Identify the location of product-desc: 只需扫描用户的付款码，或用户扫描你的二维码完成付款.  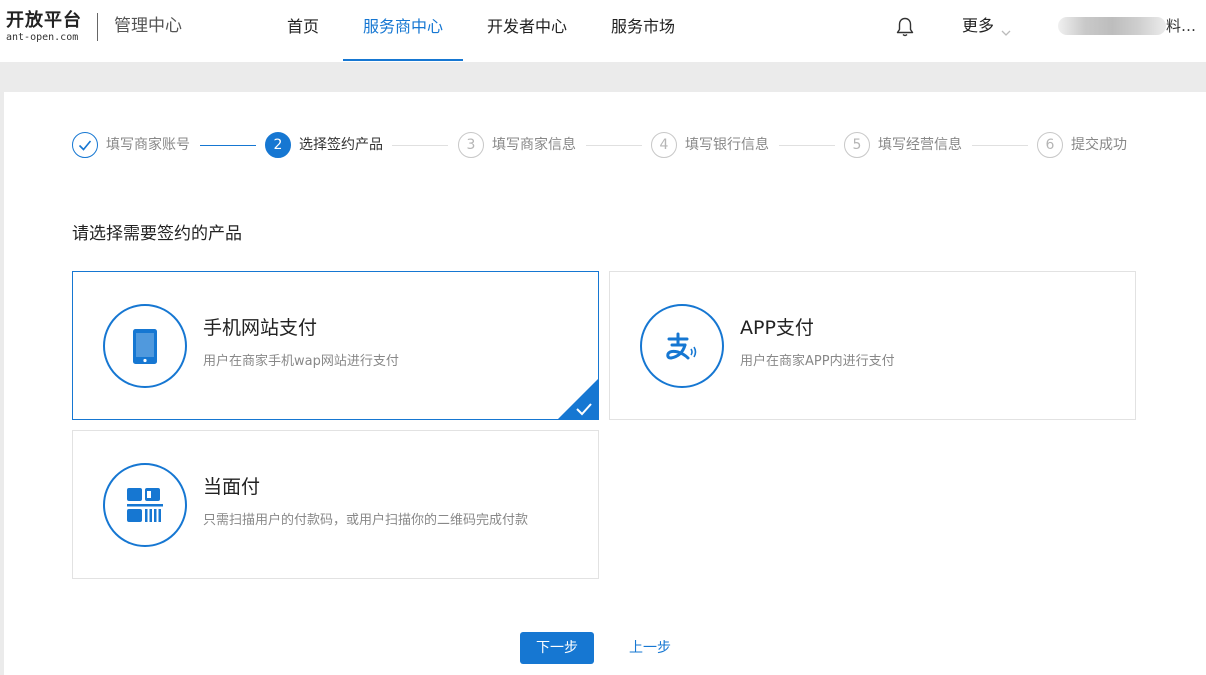
(366, 520).